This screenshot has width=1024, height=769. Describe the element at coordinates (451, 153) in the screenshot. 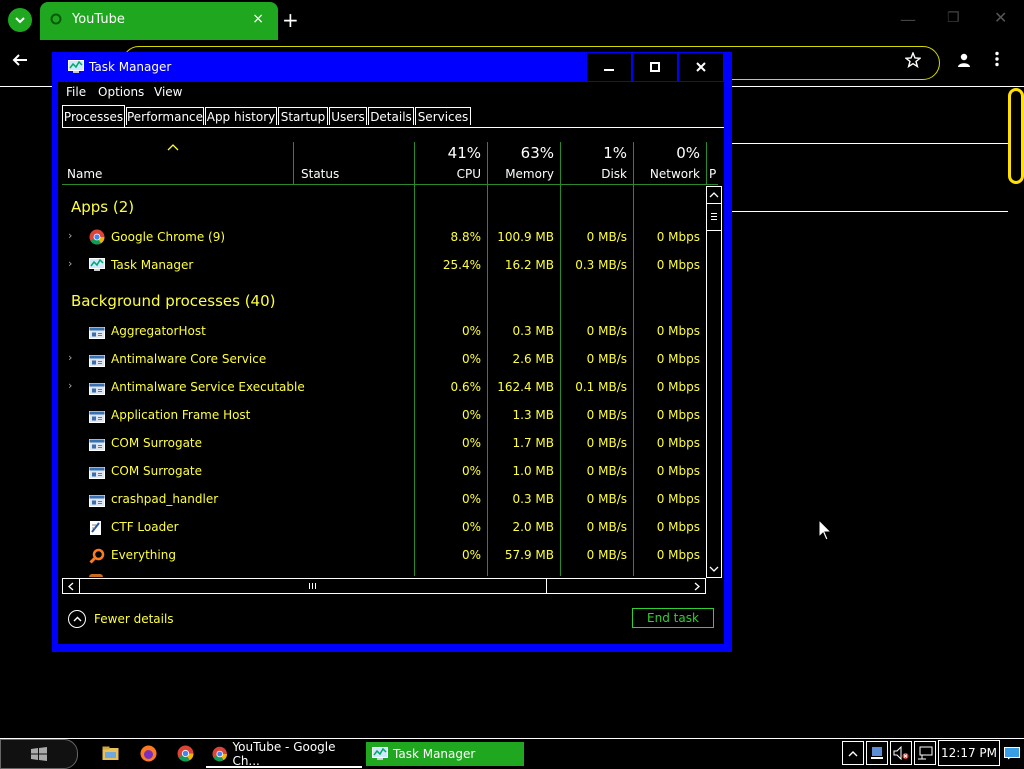

I see `col-cpu-pct: 41%` at that location.